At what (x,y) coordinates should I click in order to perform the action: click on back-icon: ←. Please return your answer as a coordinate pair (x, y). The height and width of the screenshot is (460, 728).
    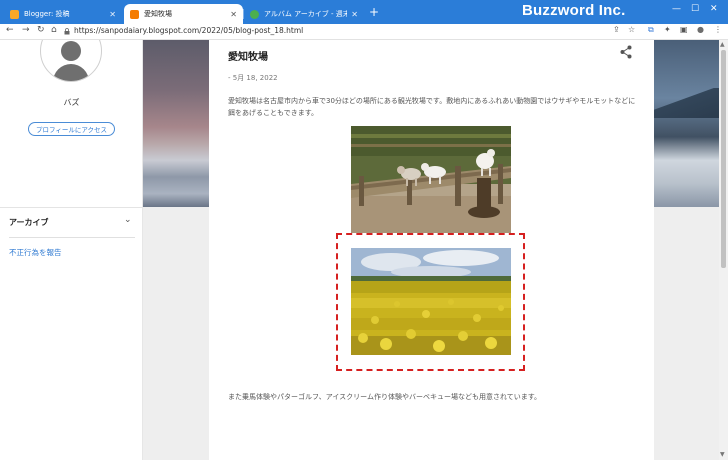
    Looking at the image, I should click on (10, 30).